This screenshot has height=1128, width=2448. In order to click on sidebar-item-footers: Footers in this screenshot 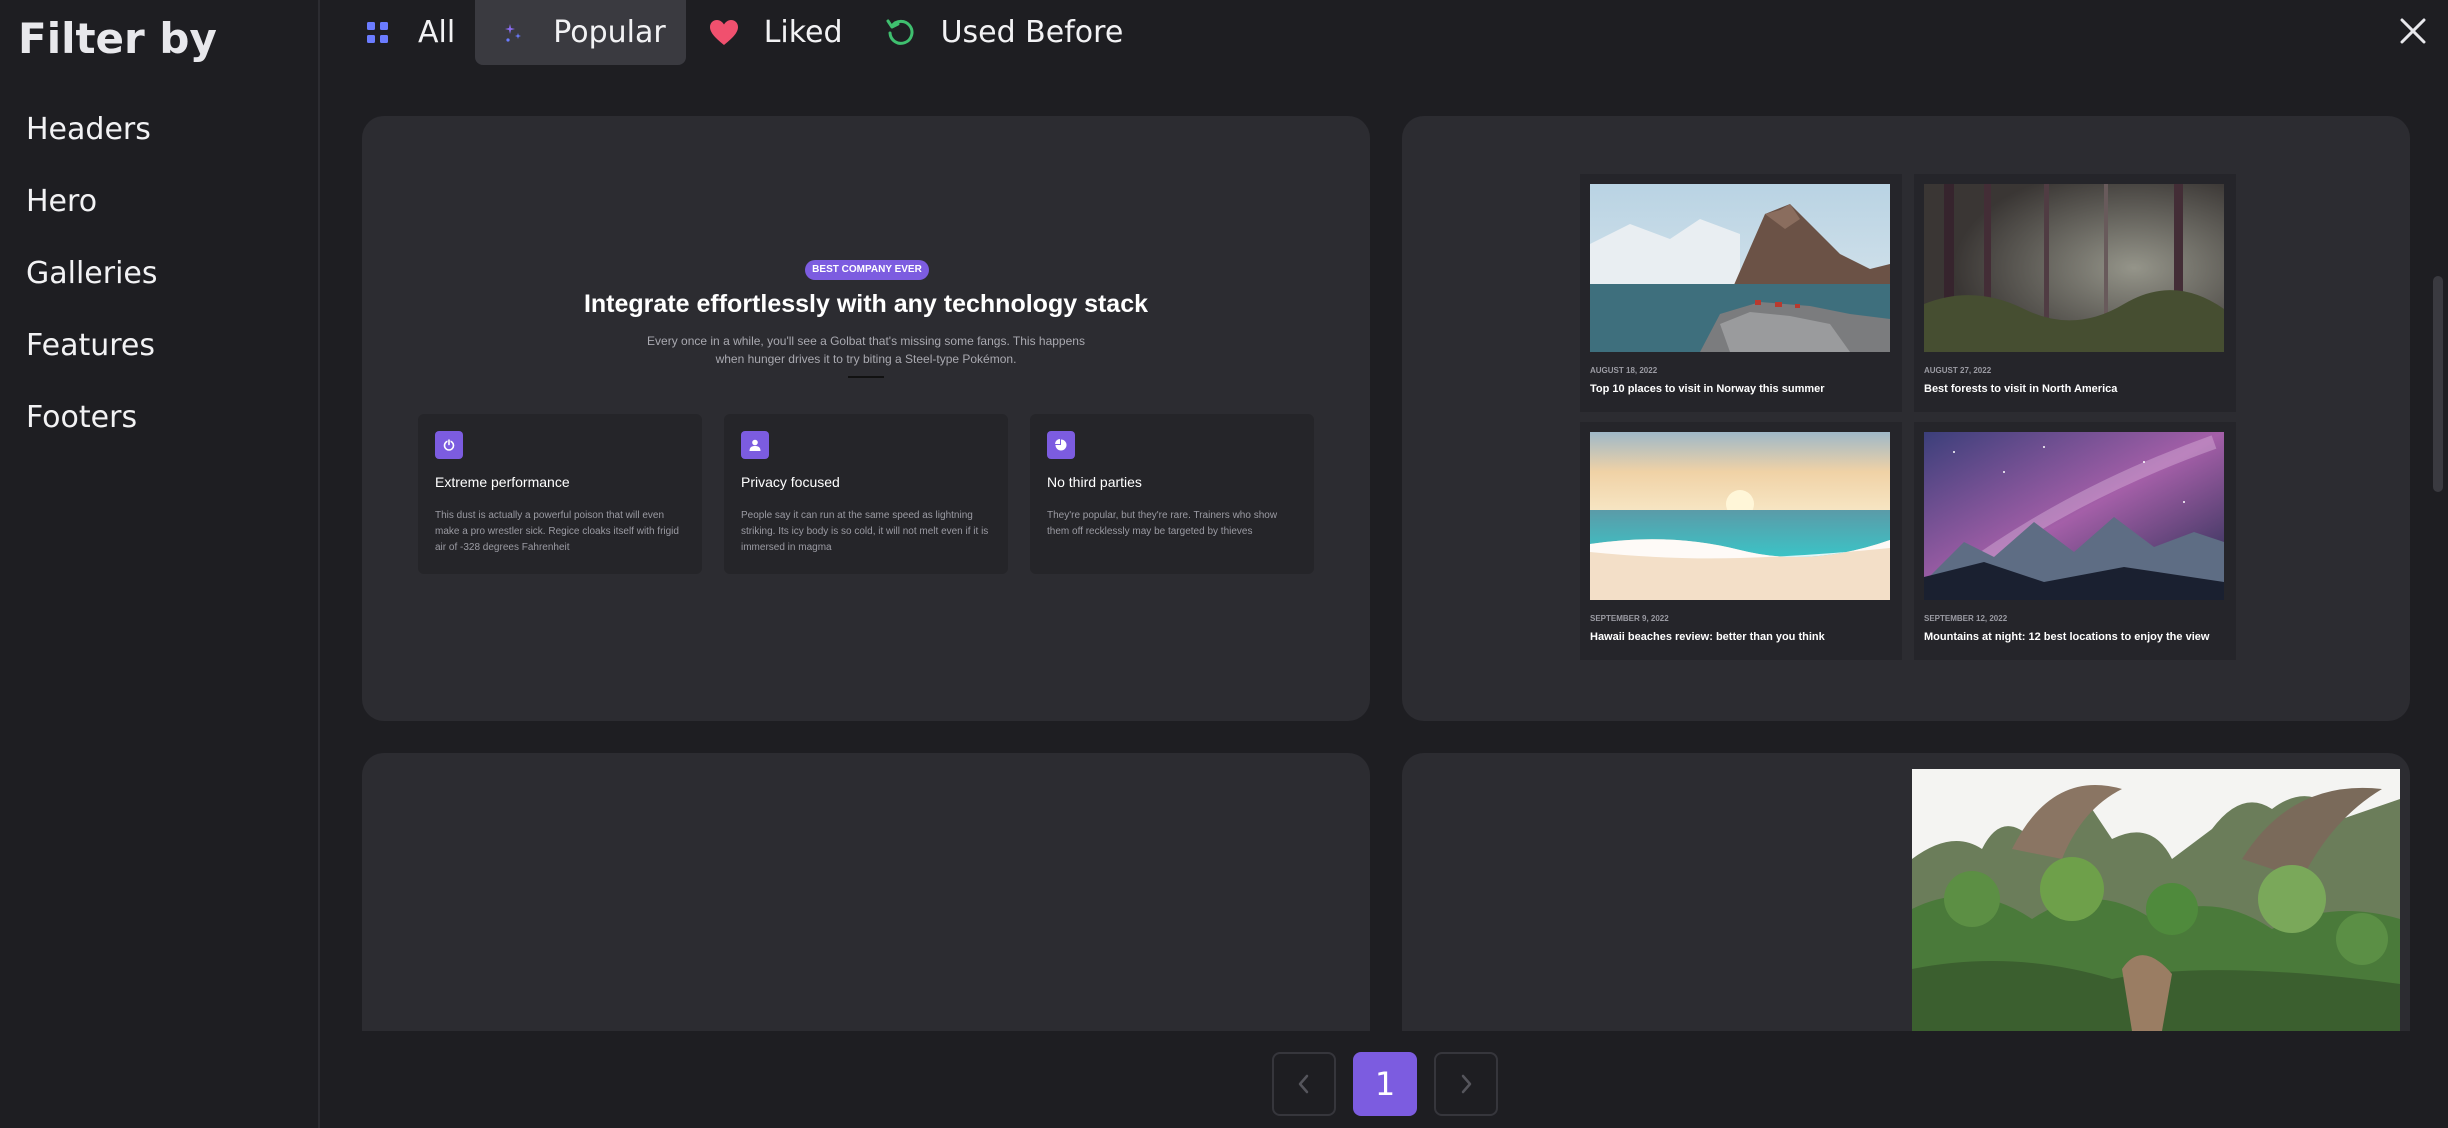, I will do `click(81, 417)`.